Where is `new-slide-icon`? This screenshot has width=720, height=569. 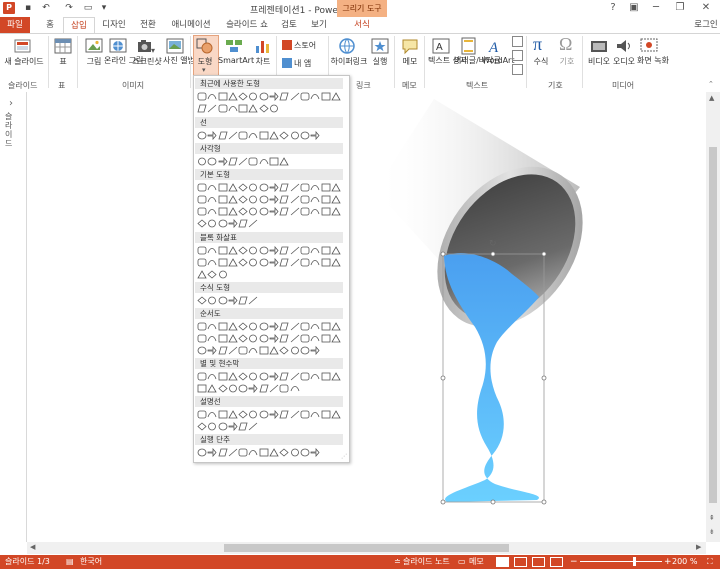 new-slide-icon is located at coordinates (23, 46).